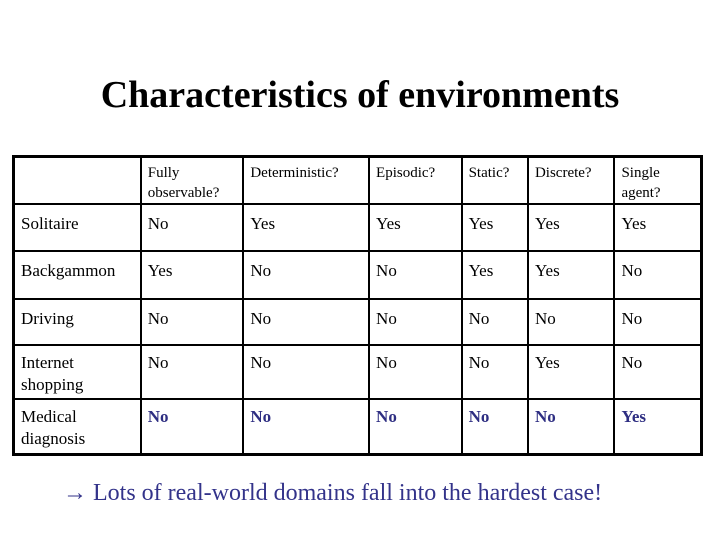 Image resolution: width=720 pixels, height=540 pixels. What do you see at coordinates (77, 180) in the screenshot?
I see `header-cell-empty` at bounding box center [77, 180].